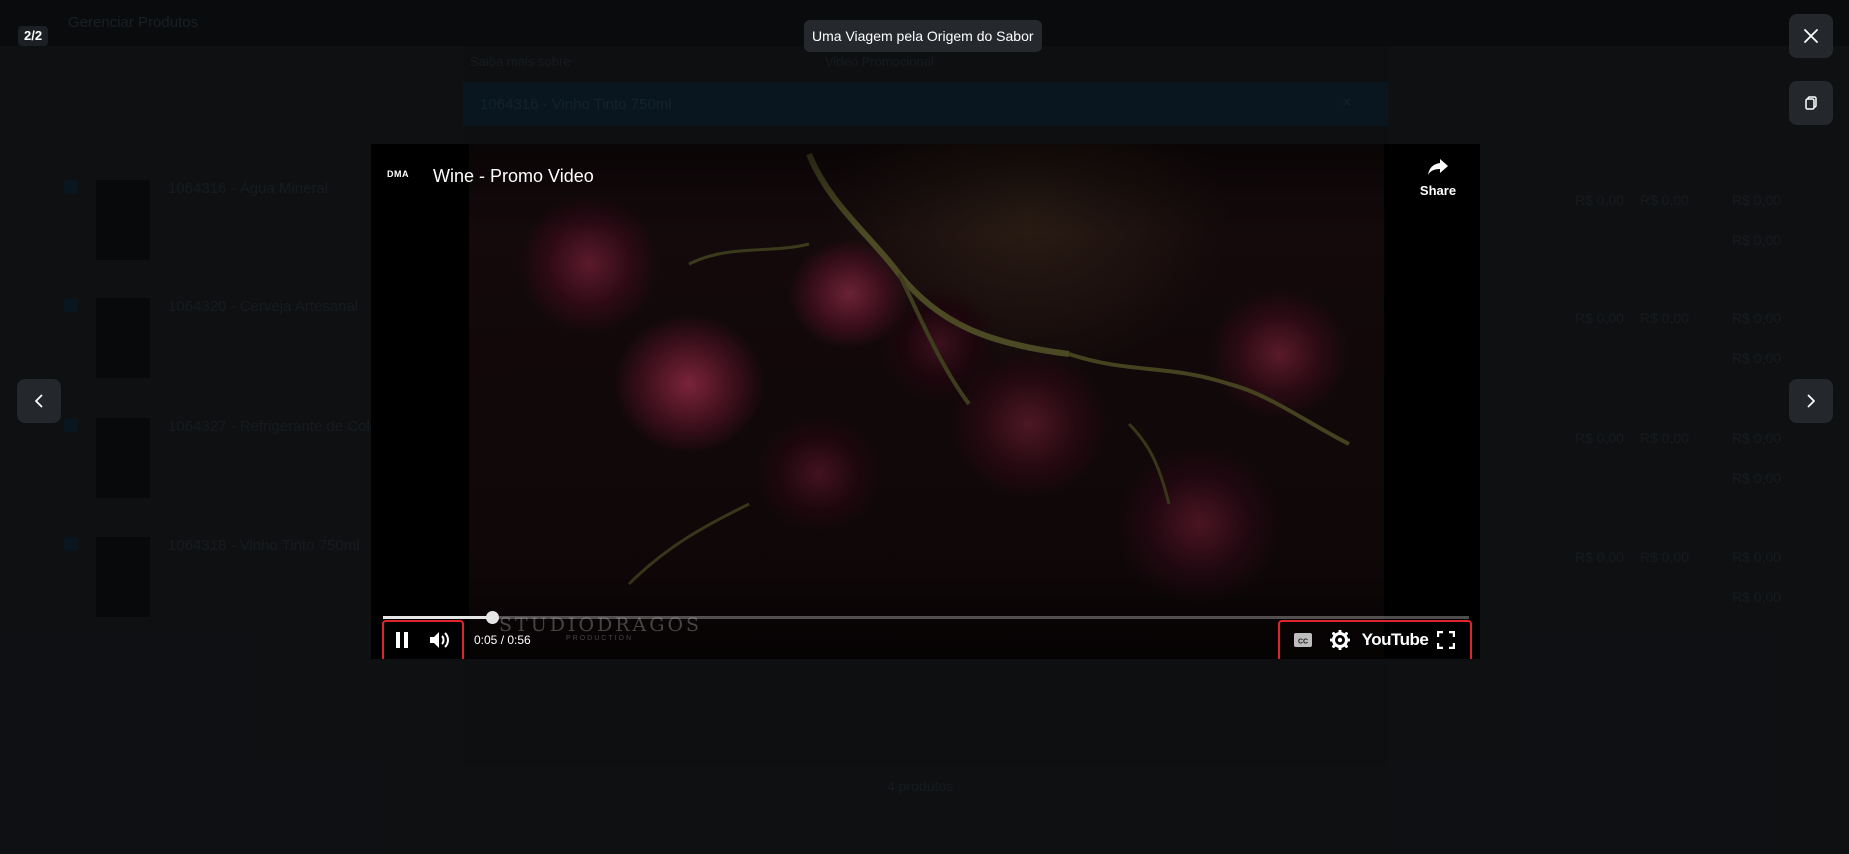  Describe the element at coordinates (492, 617) in the screenshot. I see `progress-scrubber` at that location.